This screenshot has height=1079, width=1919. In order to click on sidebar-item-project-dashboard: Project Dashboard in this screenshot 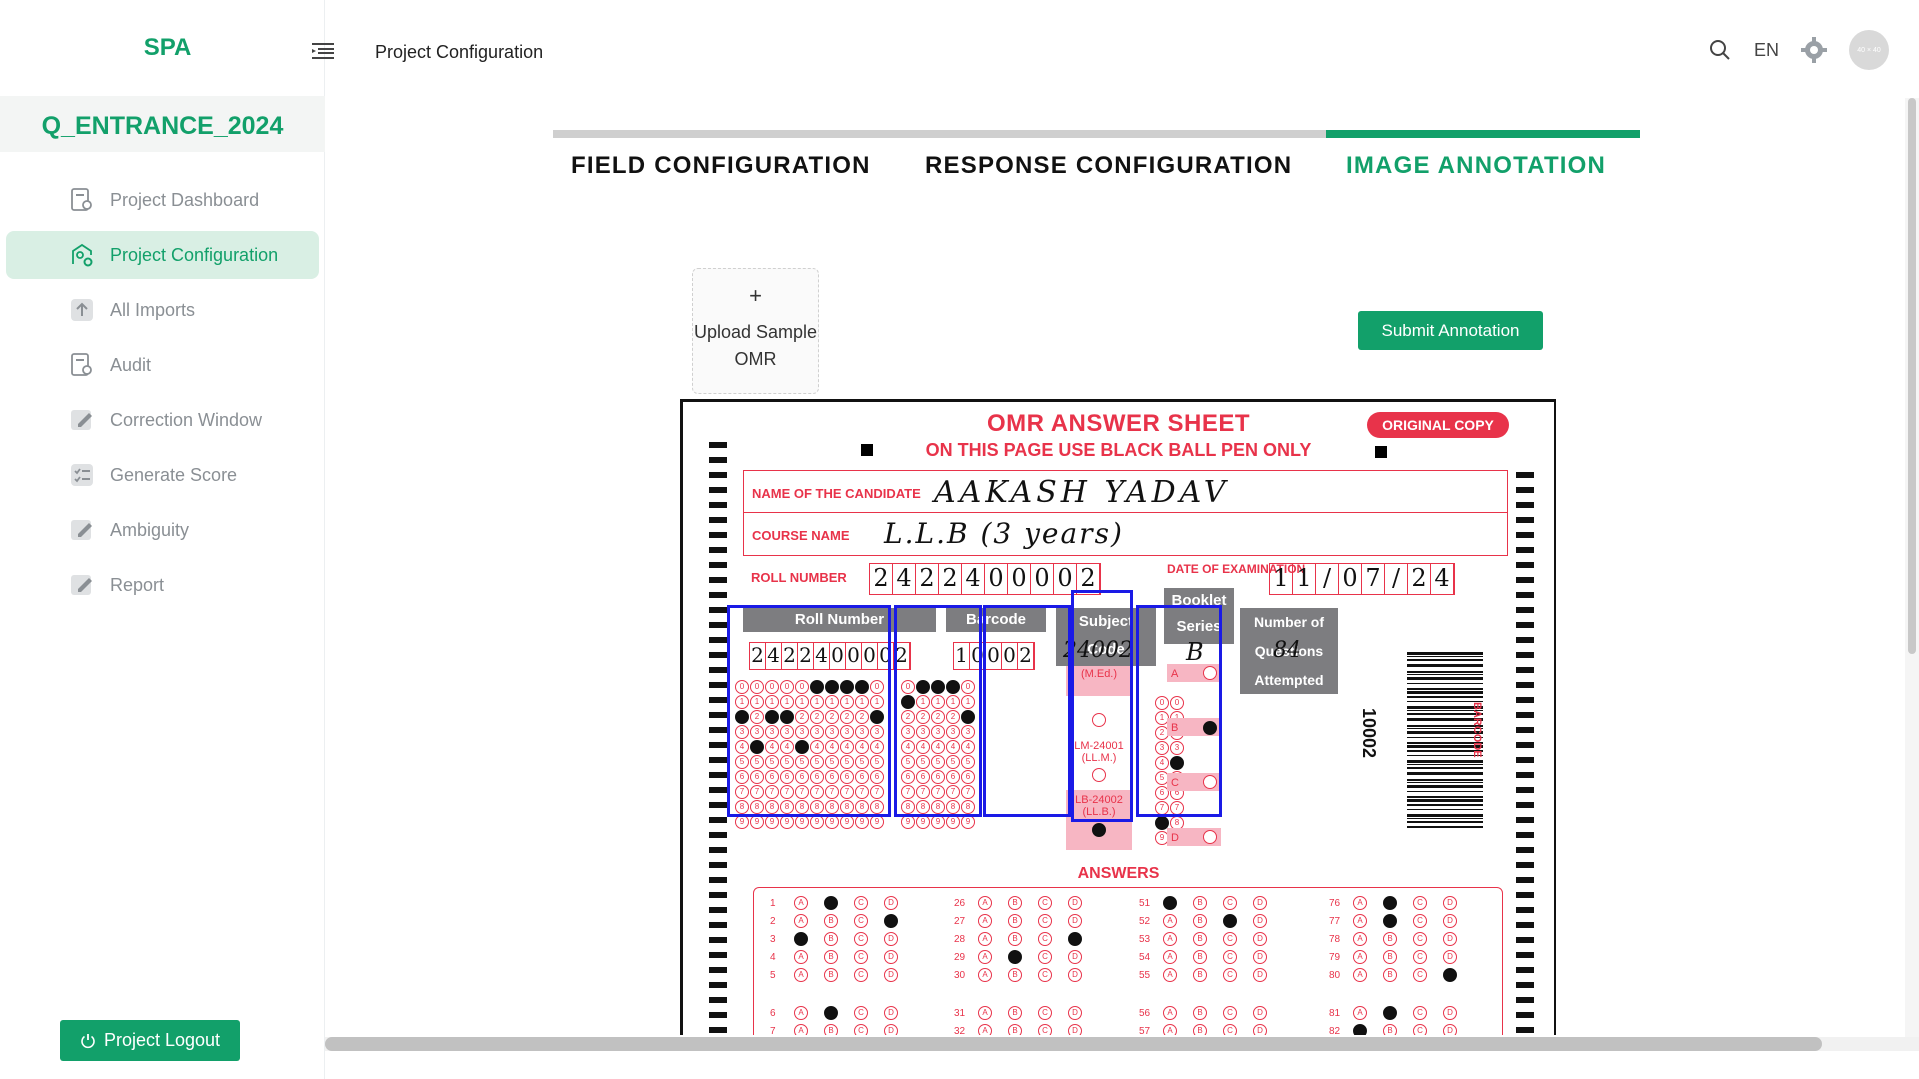, I will do `click(162, 200)`.